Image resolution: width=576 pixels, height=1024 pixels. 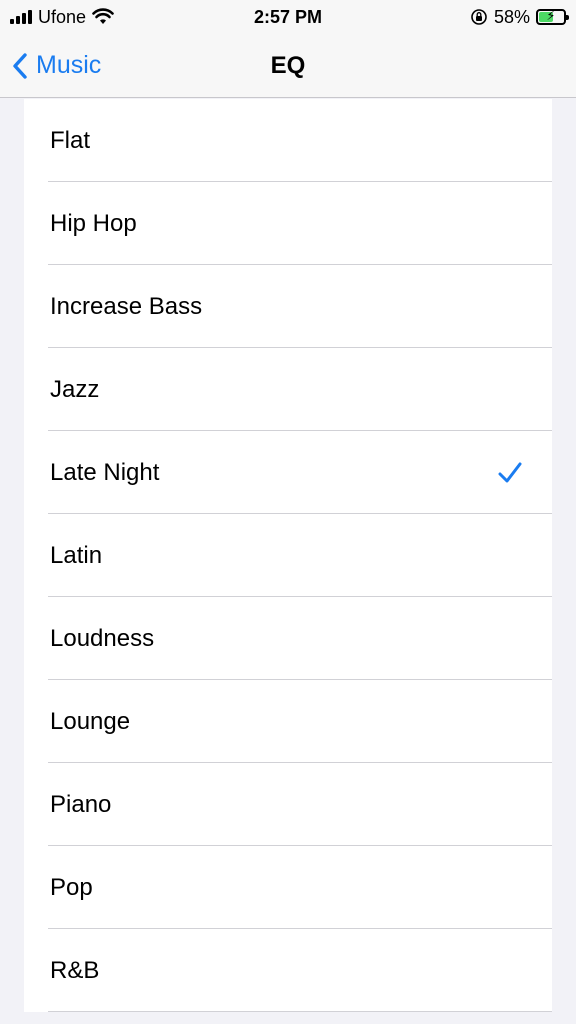 What do you see at coordinates (105, 472) in the screenshot?
I see `eq-preset-label: Late Night` at bounding box center [105, 472].